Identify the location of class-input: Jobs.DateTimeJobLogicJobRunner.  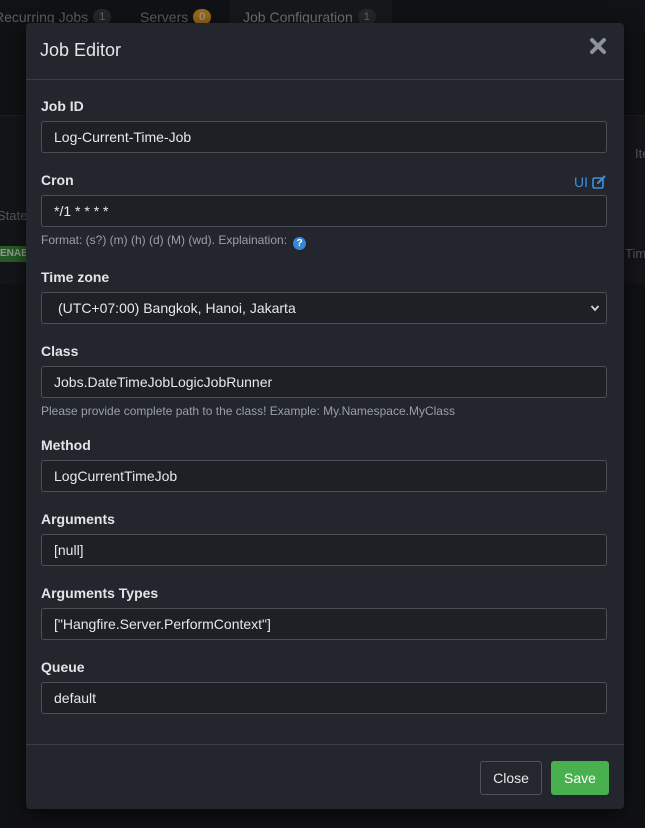
(324, 382).